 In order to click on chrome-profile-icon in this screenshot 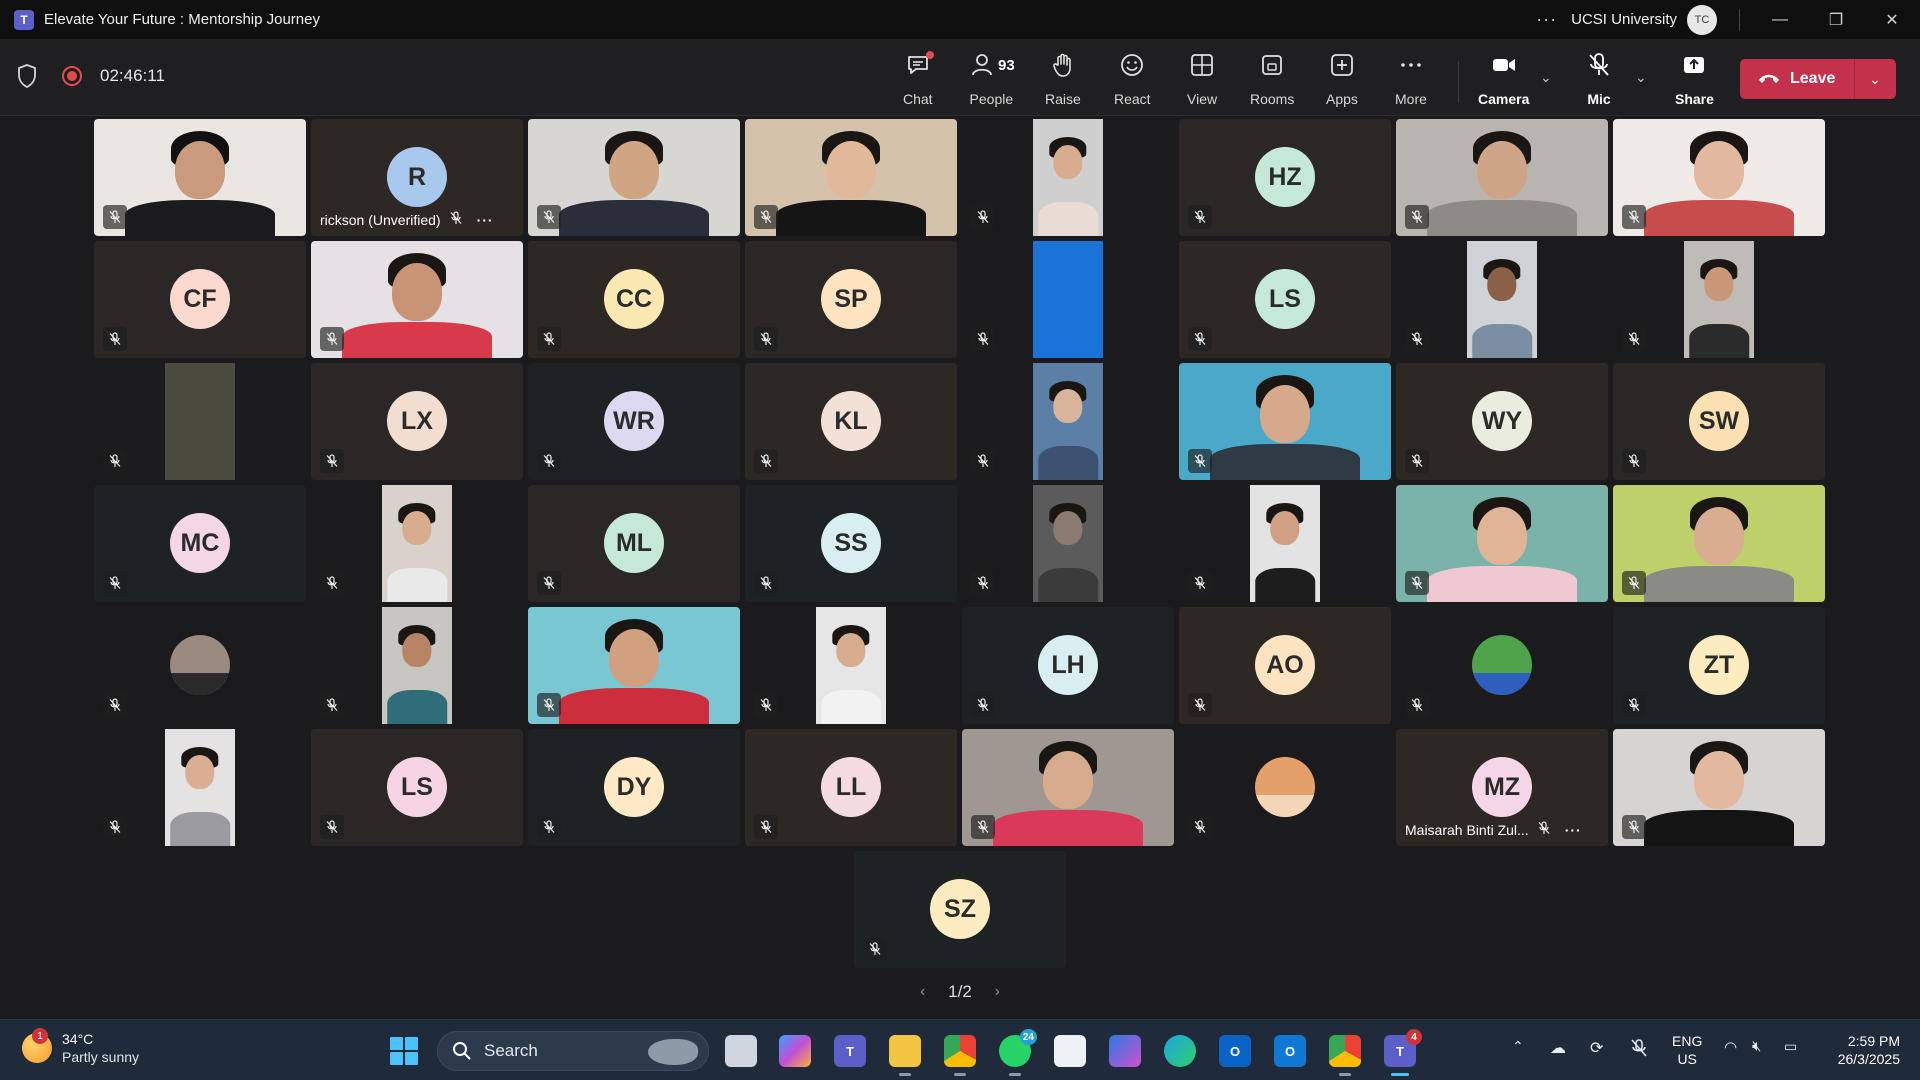, I will do `click(1345, 1055)`.